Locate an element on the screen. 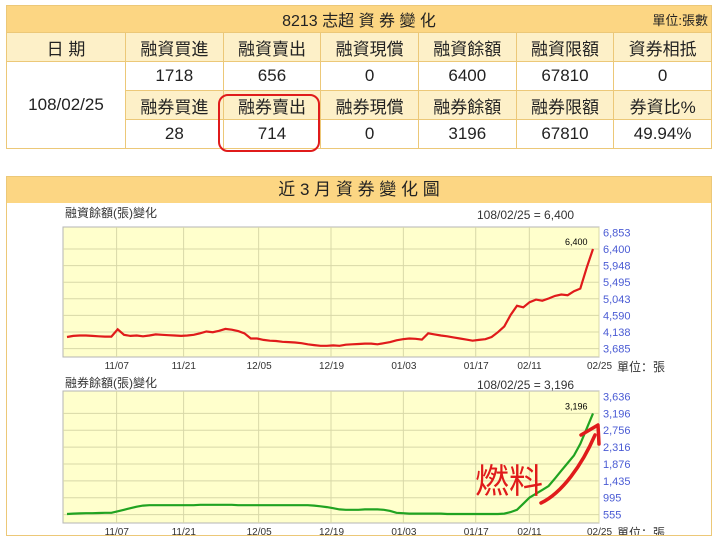 Image resolution: width=720 pixels, height=541 pixels. value-cell: 6400 is located at coordinates (467, 76).